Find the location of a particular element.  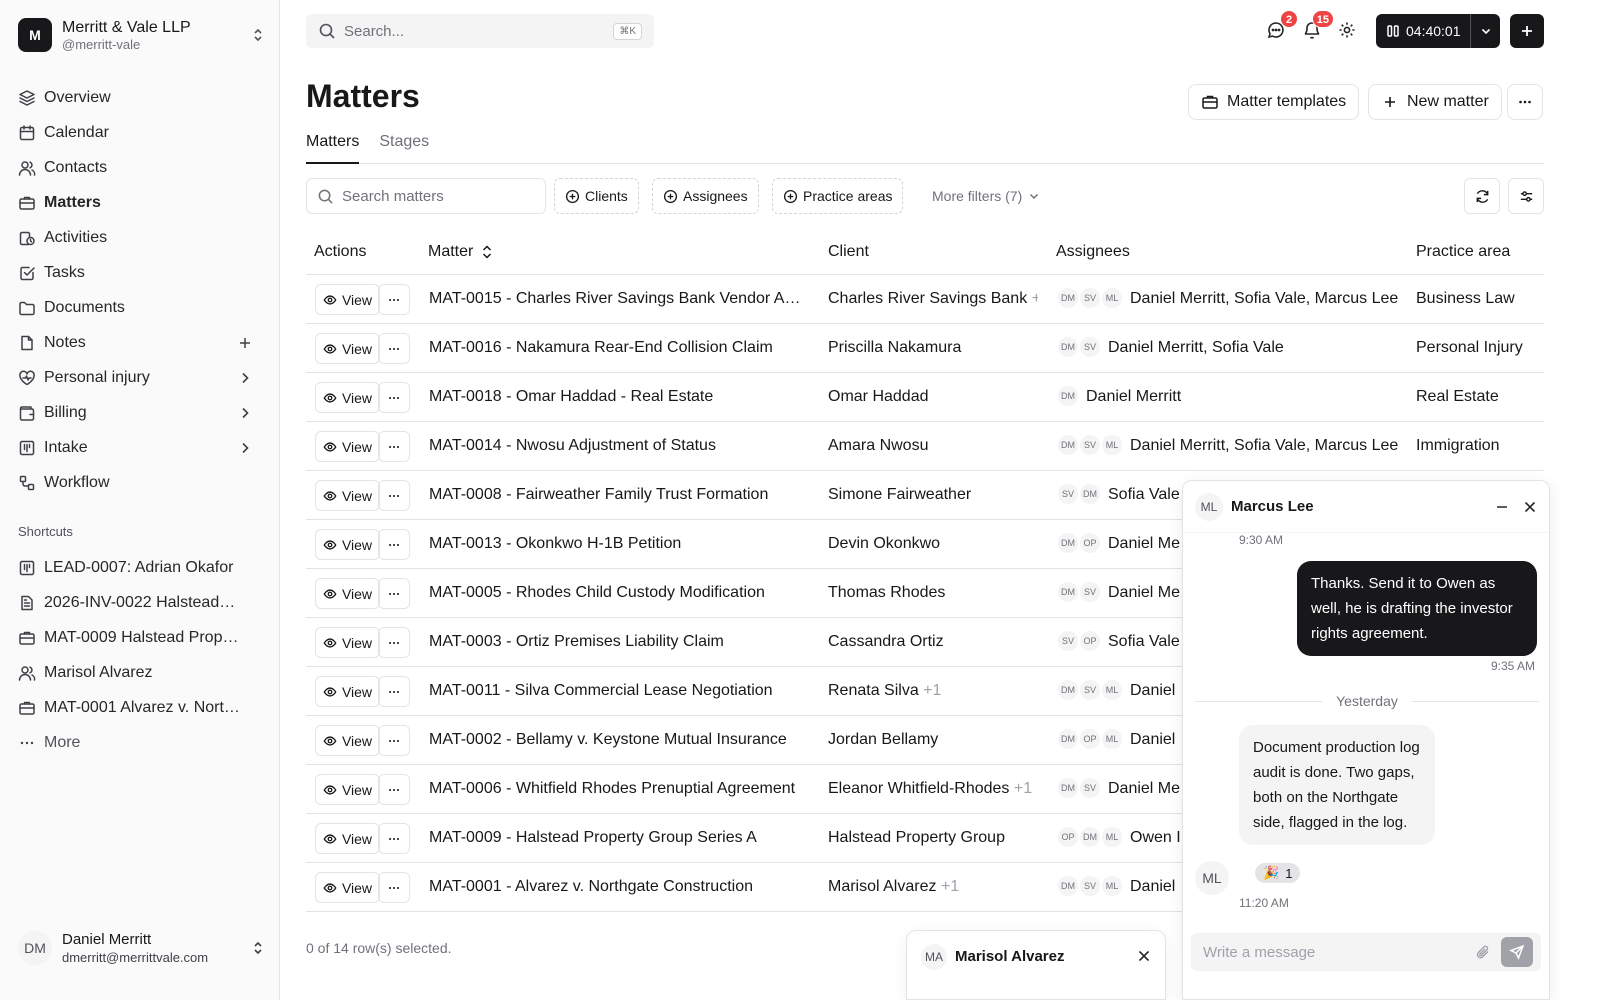

settings-button is located at coordinates (1348, 31).